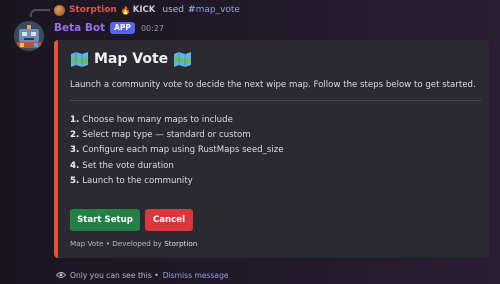  Describe the element at coordinates (75, 135) in the screenshot. I see `step-number: 2.` at that location.